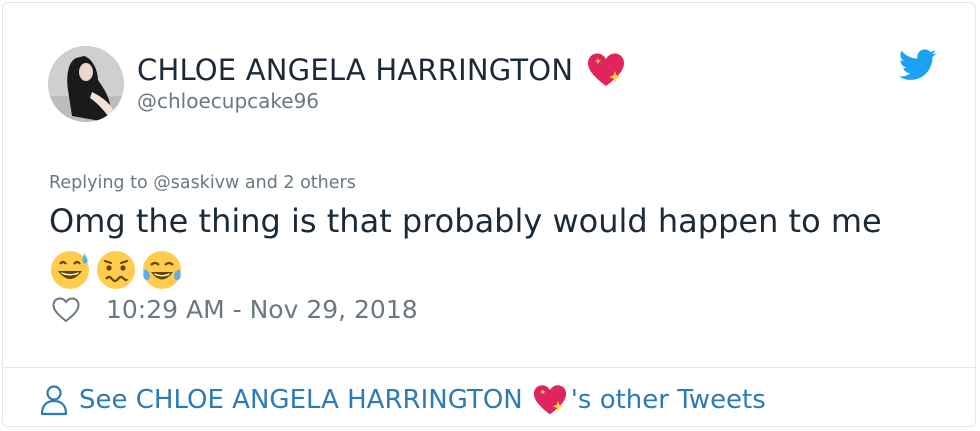  I want to click on twitter-bird-icon, so click(918, 65).